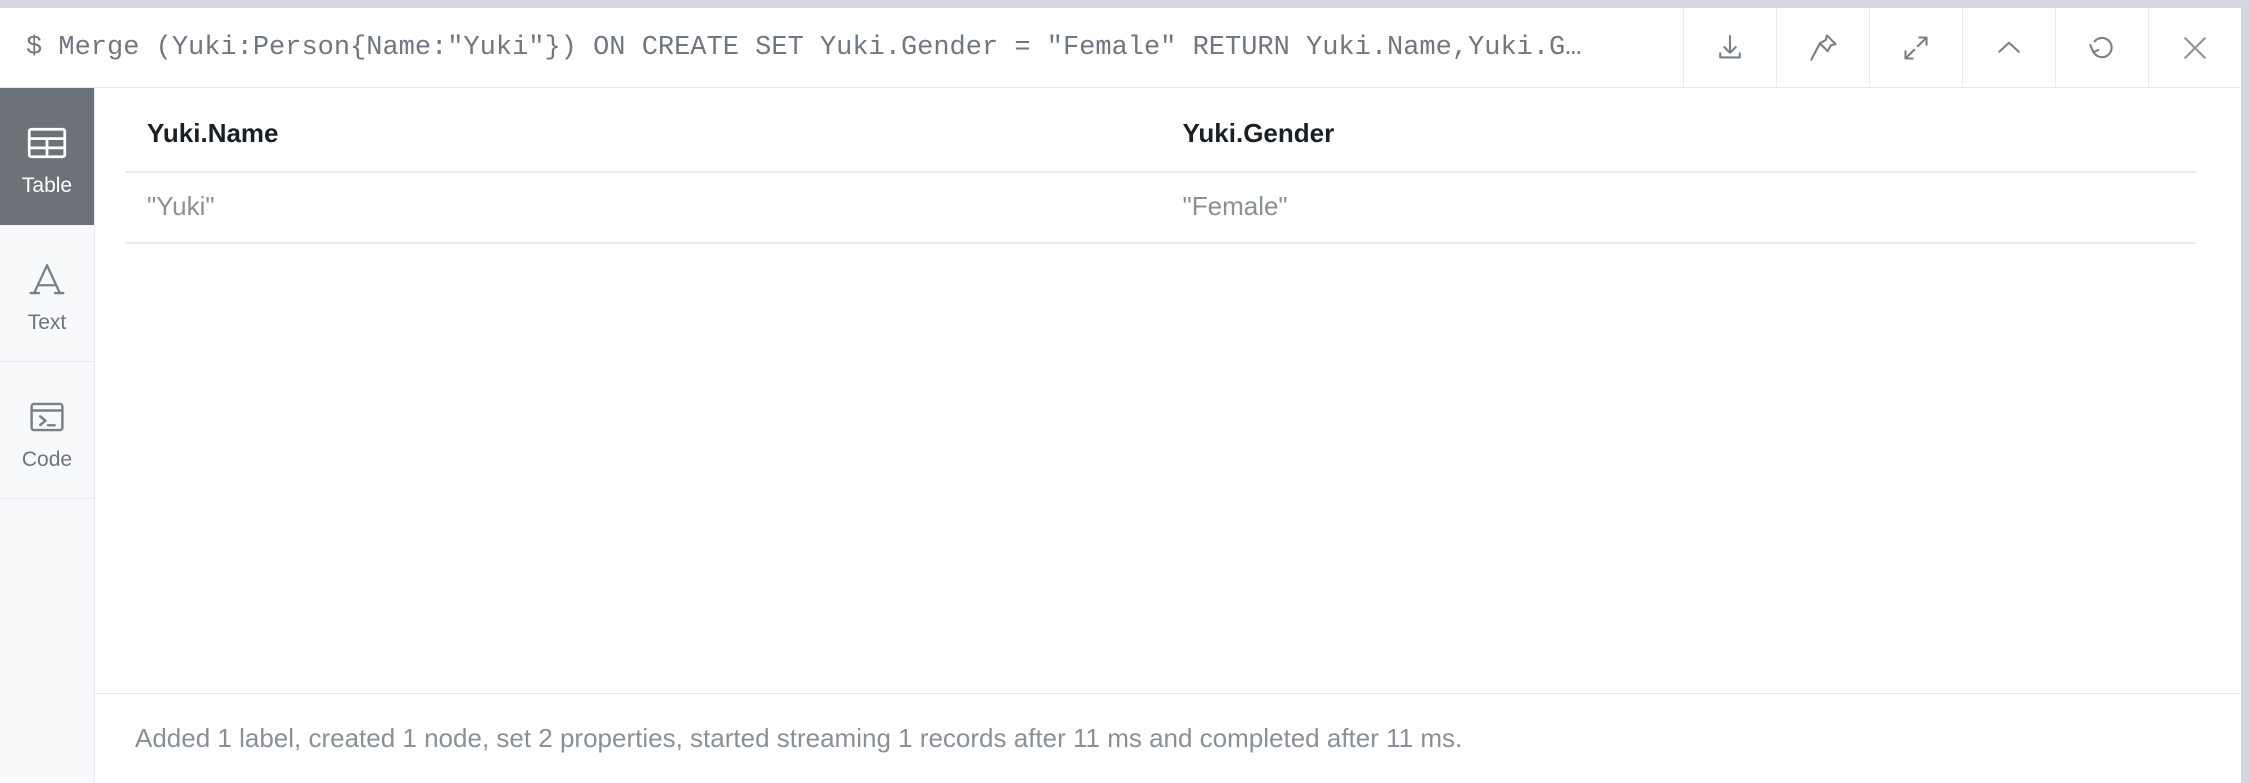  What do you see at coordinates (47, 322) in the screenshot?
I see `sidebar-item-label: Text` at bounding box center [47, 322].